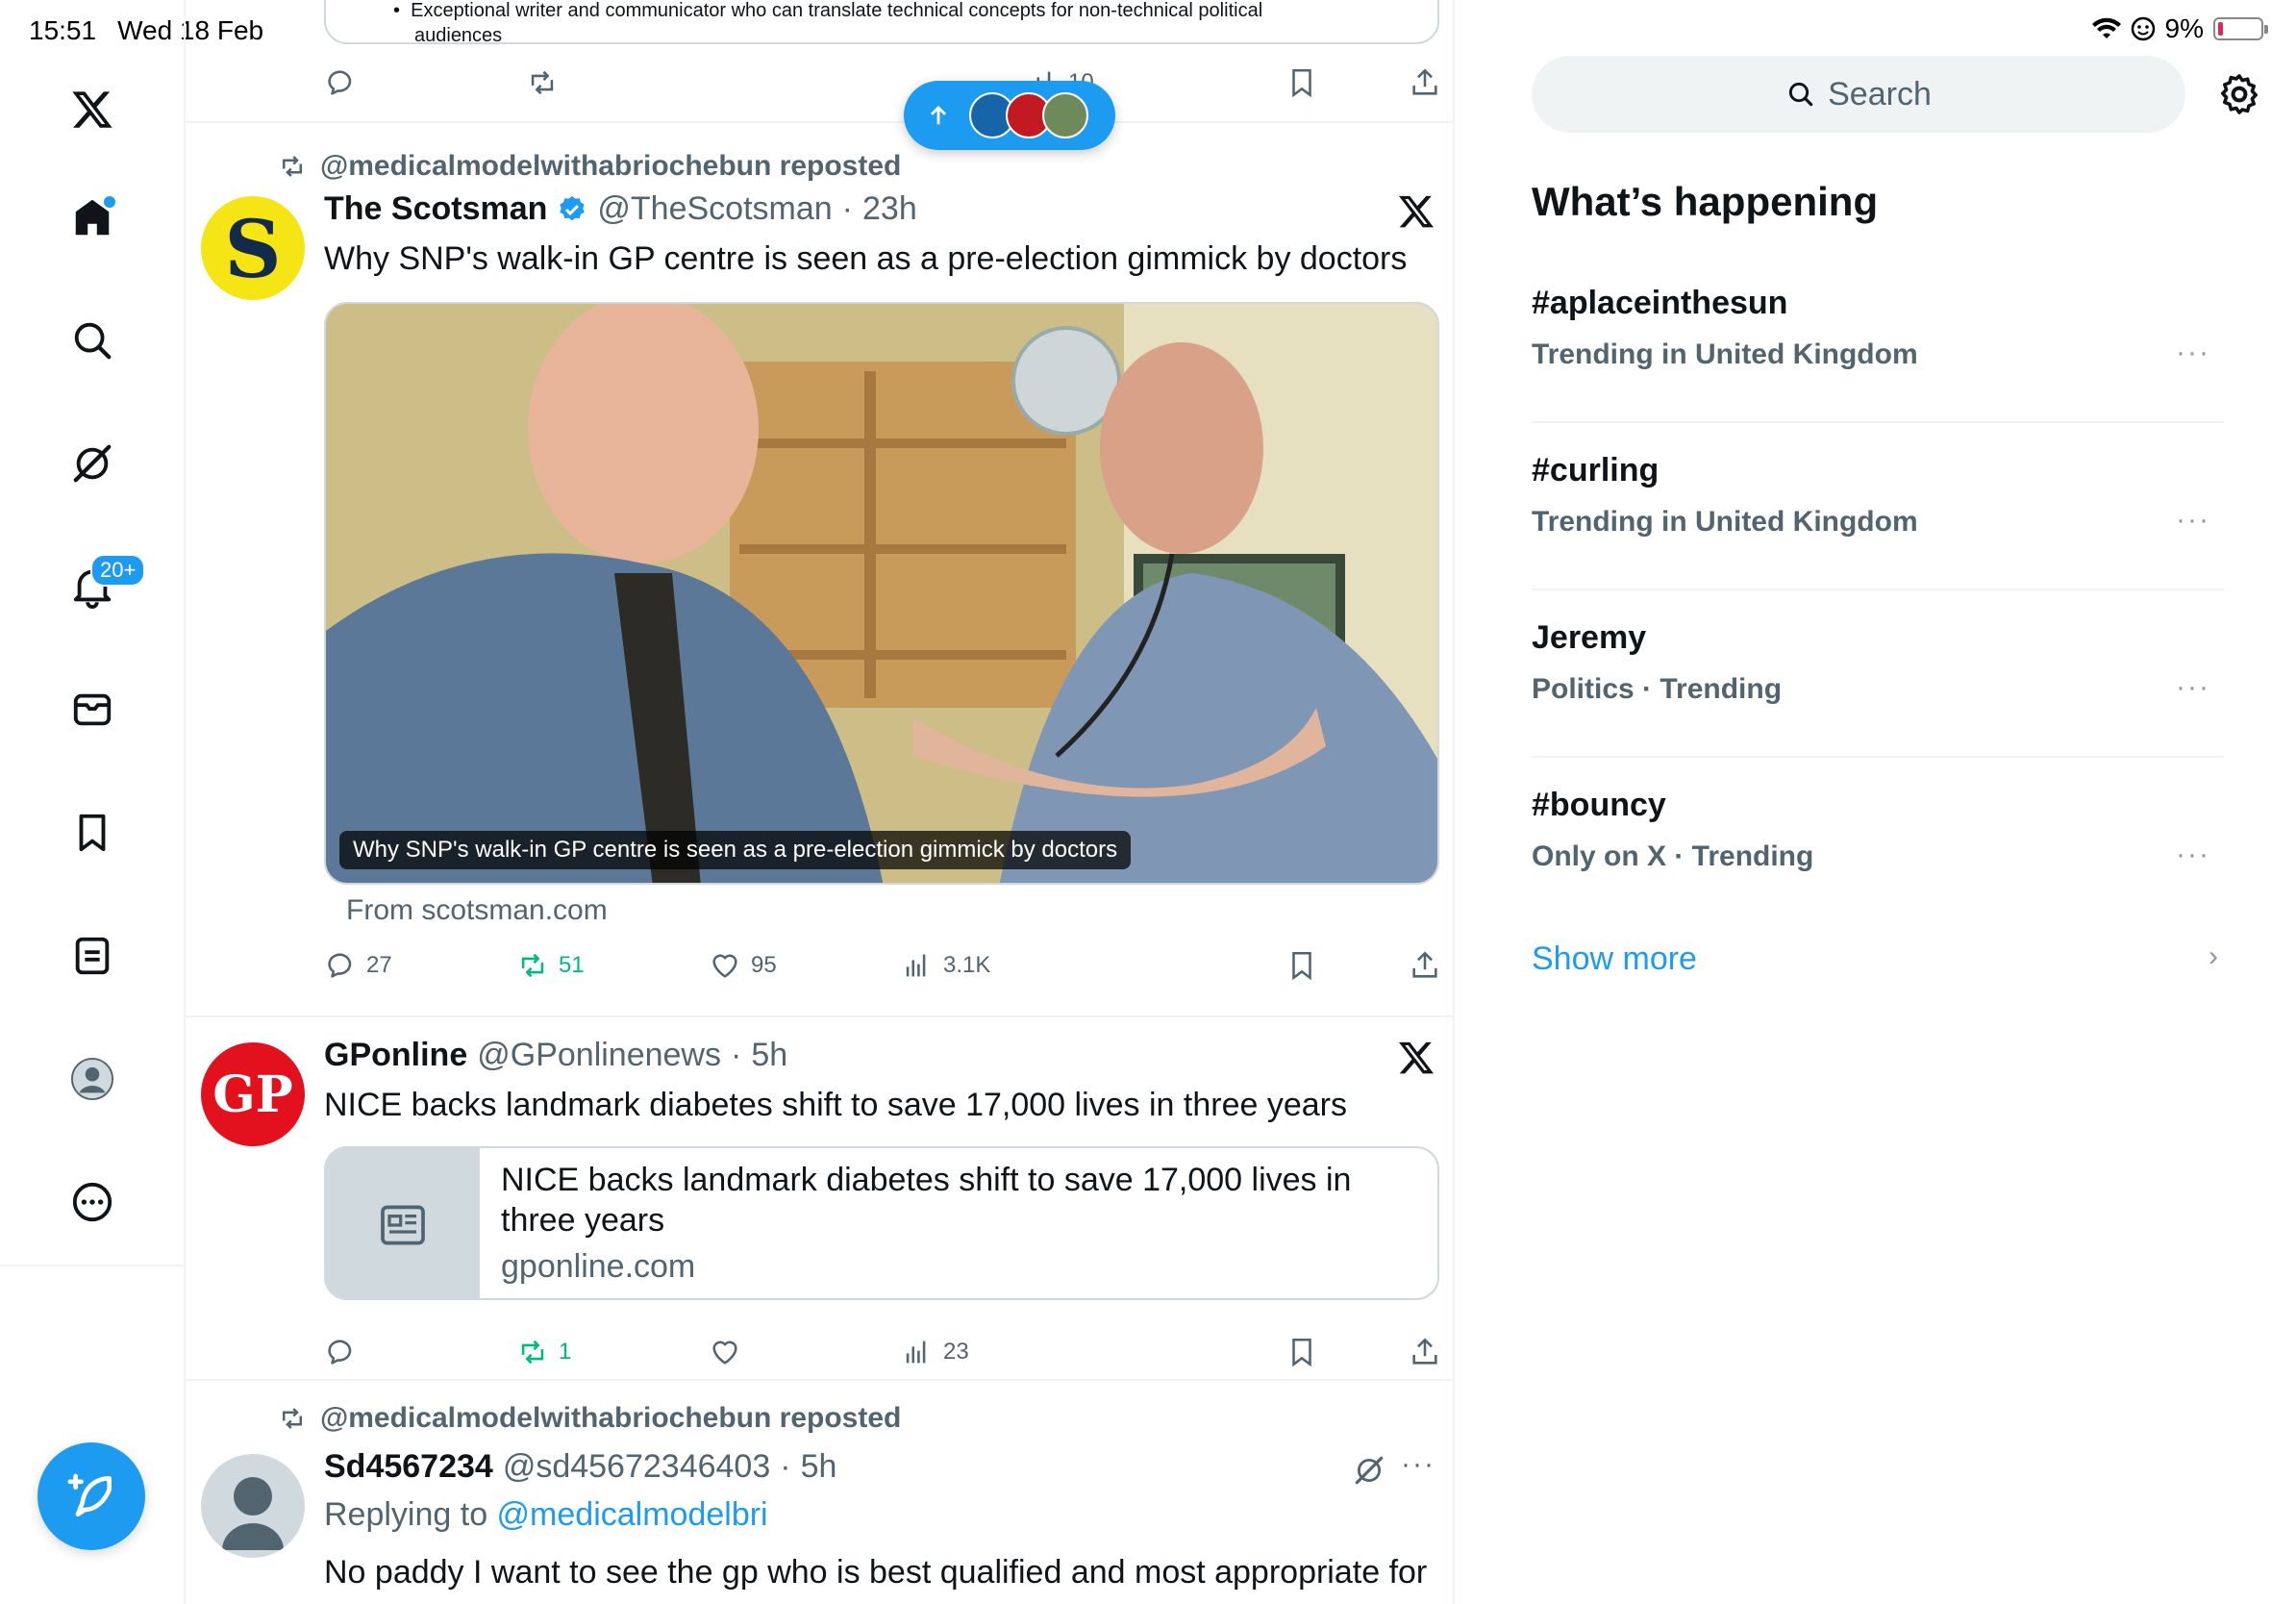 This screenshot has height=1604, width=2296. Describe the element at coordinates (93, 1265) in the screenshot. I see `nav-divider` at that location.